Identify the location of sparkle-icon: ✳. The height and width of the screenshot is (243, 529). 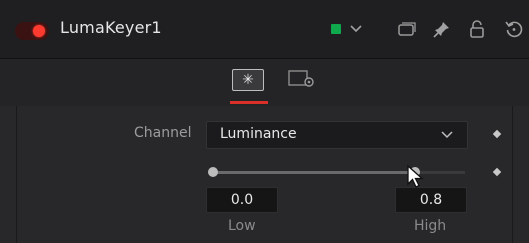
(248, 80).